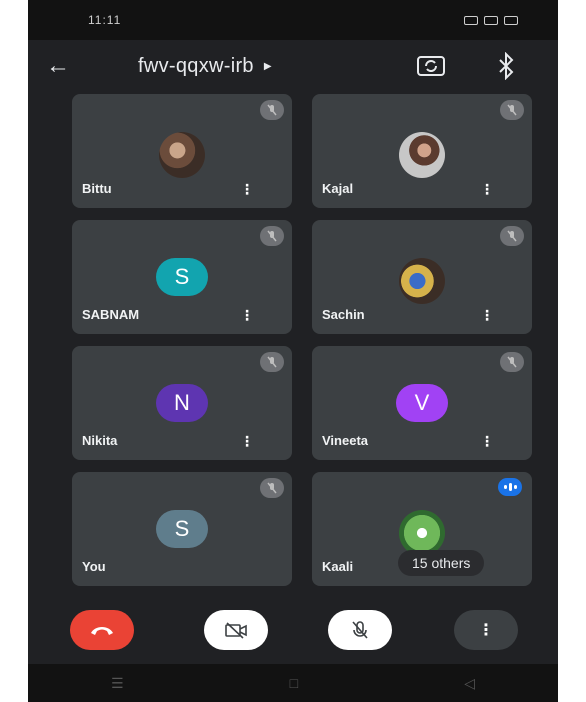 This screenshot has height=702, width=586. What do you see at coordinates (117, 683) in the screenshot?
I see `menu-nav-icon: ☰` at bounding box center [117, 683].